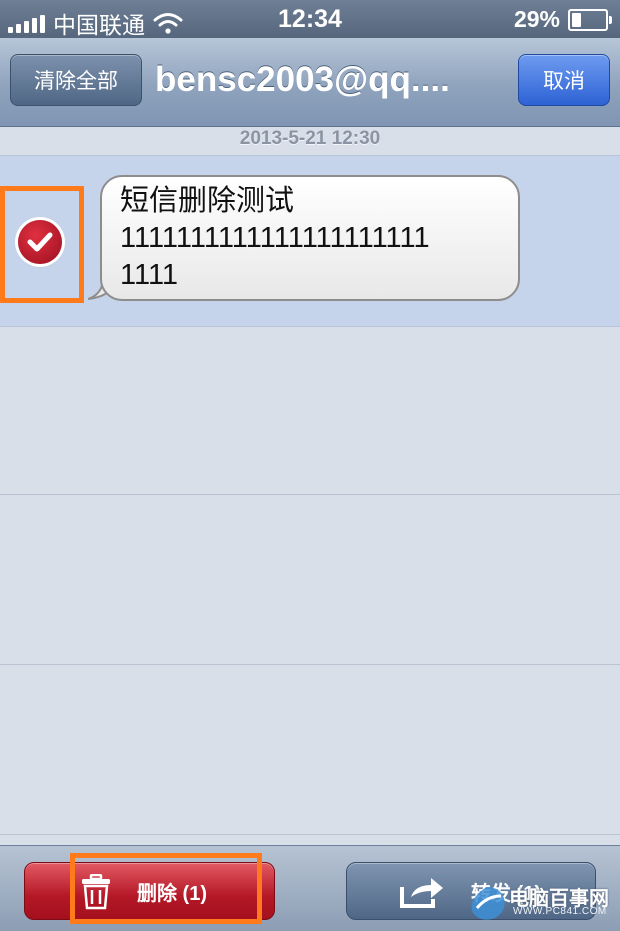  Describe the element at coordinates (149, 275) in the screenshot. I see `message-line: 1111` at that location.